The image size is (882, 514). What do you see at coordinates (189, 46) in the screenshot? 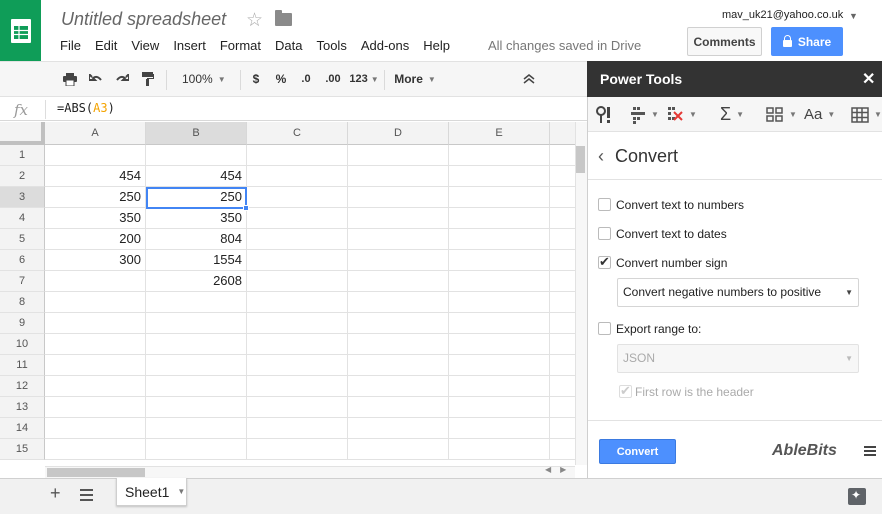
I see `menu-insert: Insert` at bounding box center [189, 46].